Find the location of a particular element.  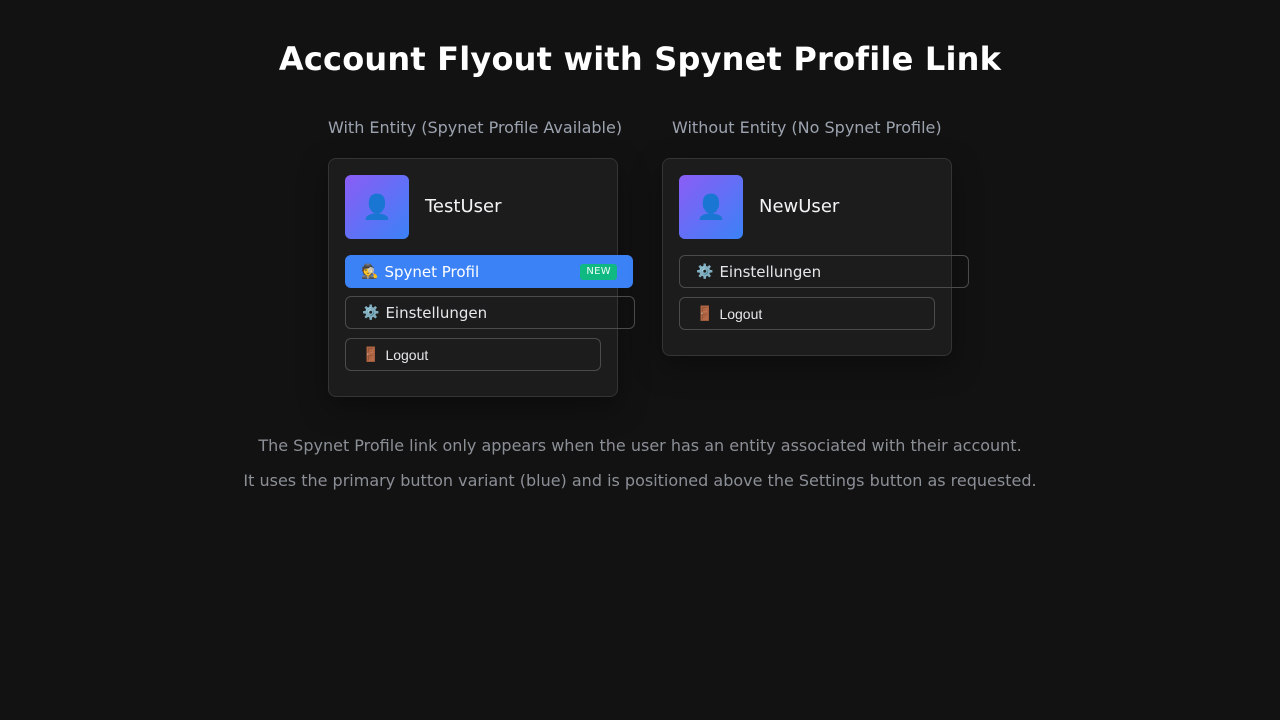

new-badge: NEW is located at coordinates (598, 272).